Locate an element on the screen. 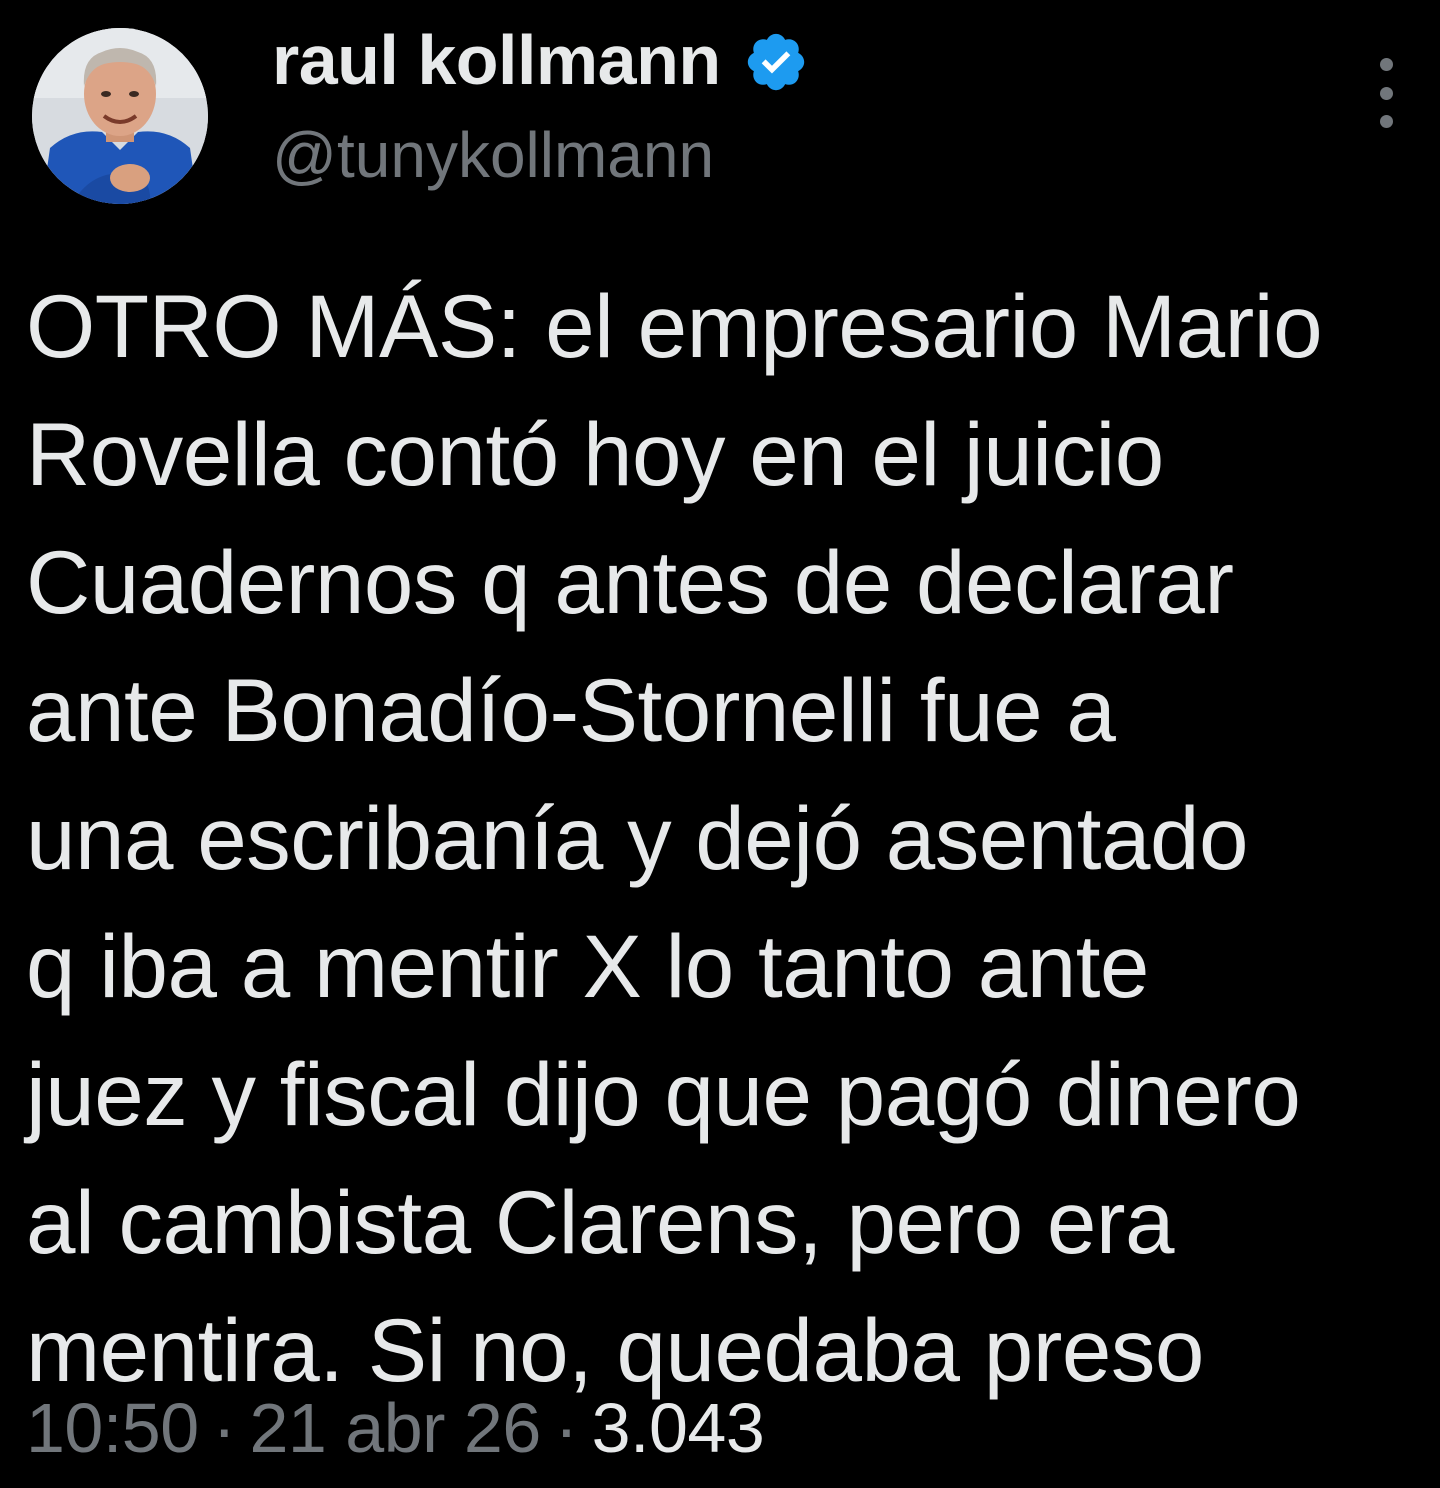 The image size is (1440, 1488). tweet-text-line: Cuadernos q antes de declarar is located at coordinates (630, 582).